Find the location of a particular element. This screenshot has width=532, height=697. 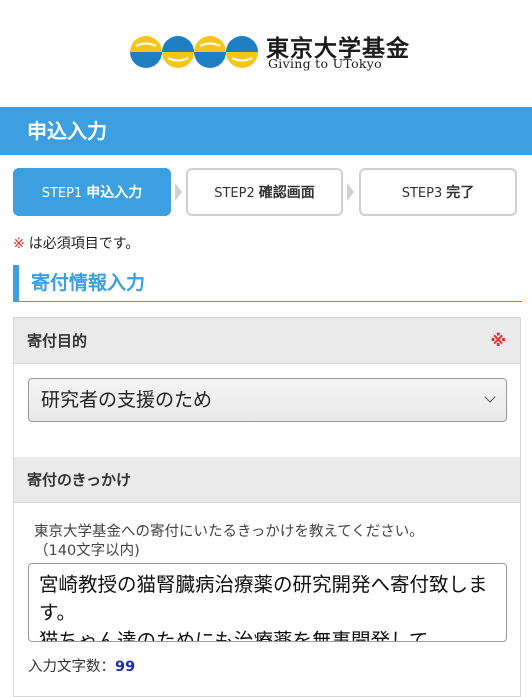

chevron-down-icon is located at coordinates (490, 397).